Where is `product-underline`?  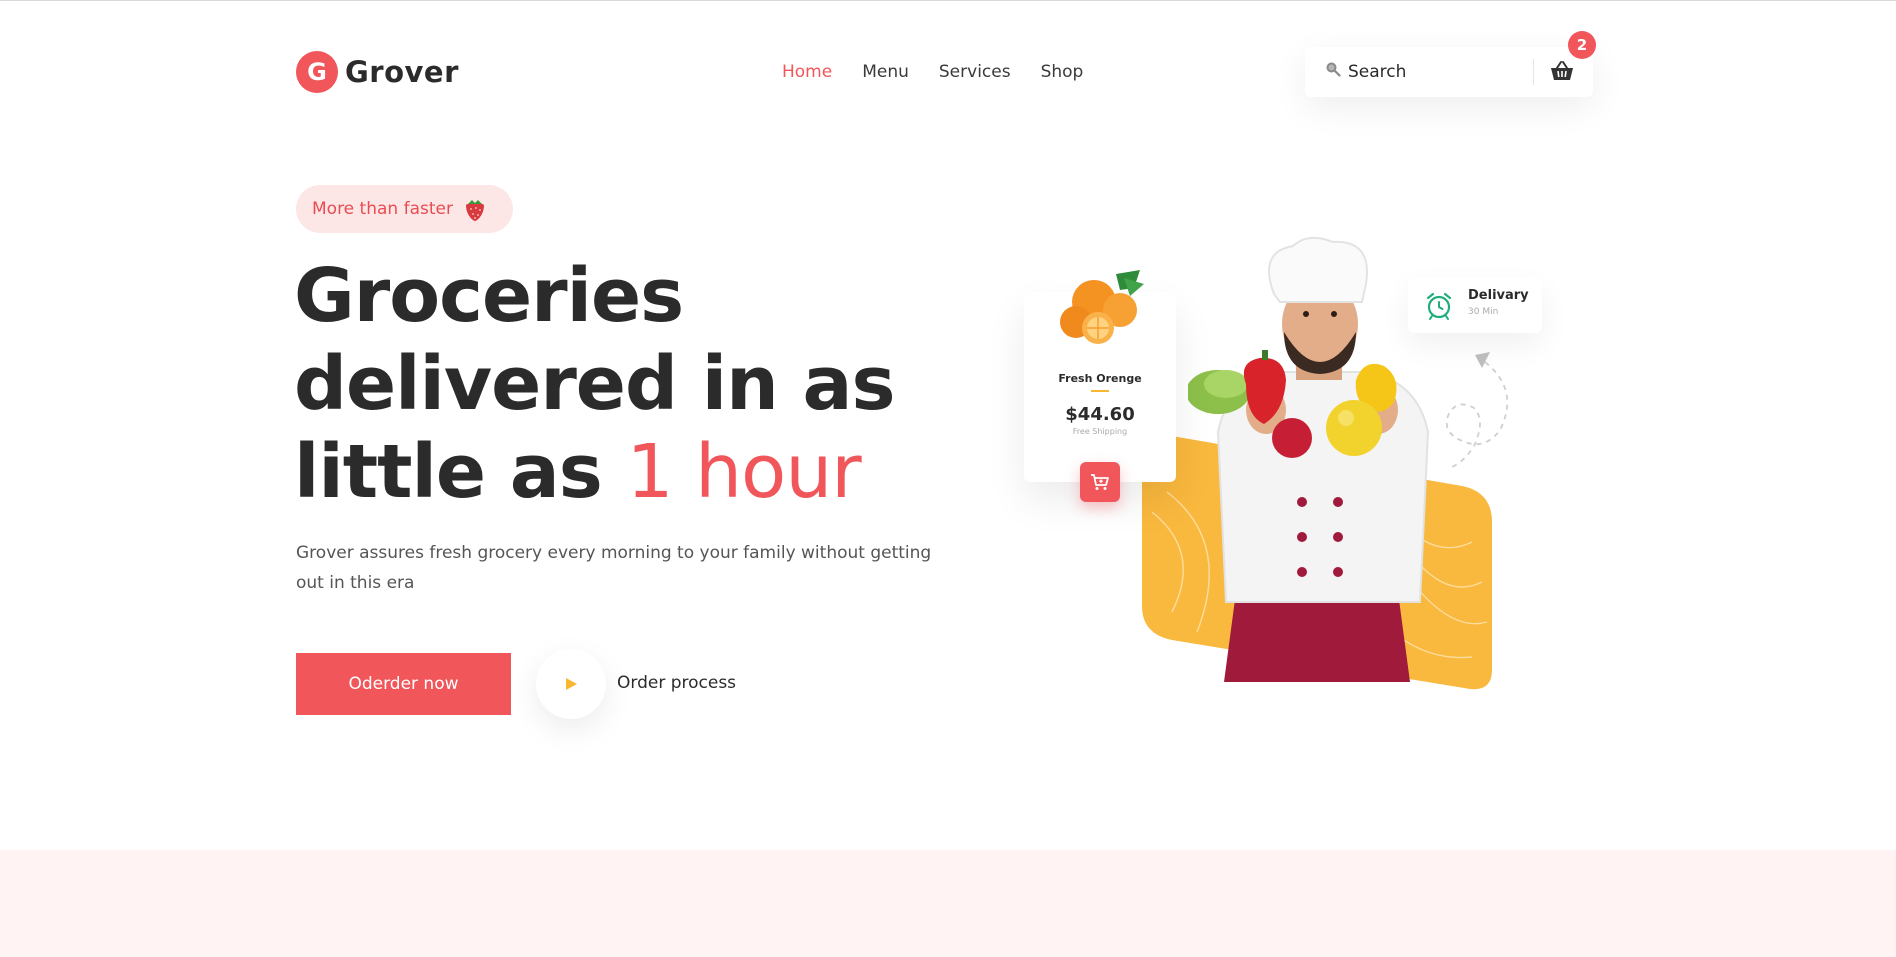 product-underline is located at coordinates (1100, 391).